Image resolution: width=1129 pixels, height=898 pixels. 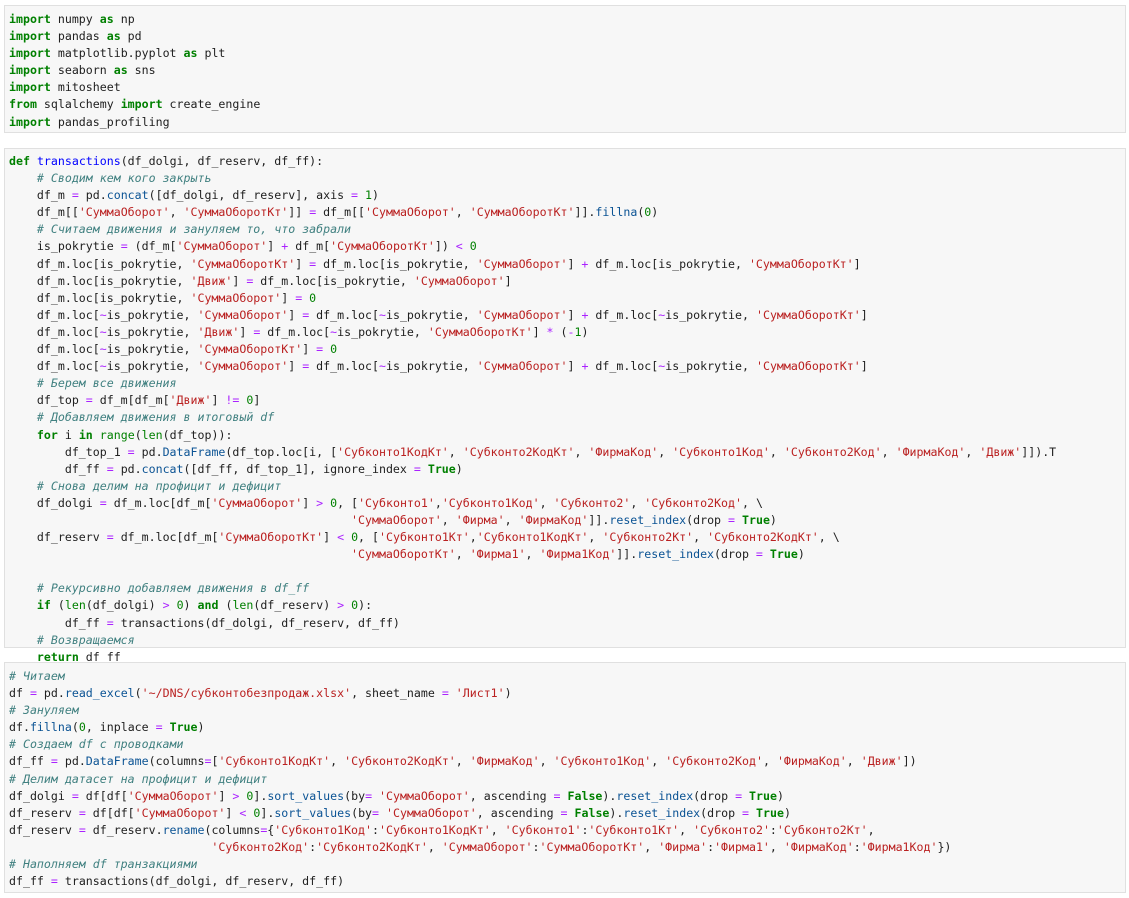 What do you see at coordinates (75, 36) in the screenshot?
I see `code-line: import pandas as pd` at bounding box center [75, 36].